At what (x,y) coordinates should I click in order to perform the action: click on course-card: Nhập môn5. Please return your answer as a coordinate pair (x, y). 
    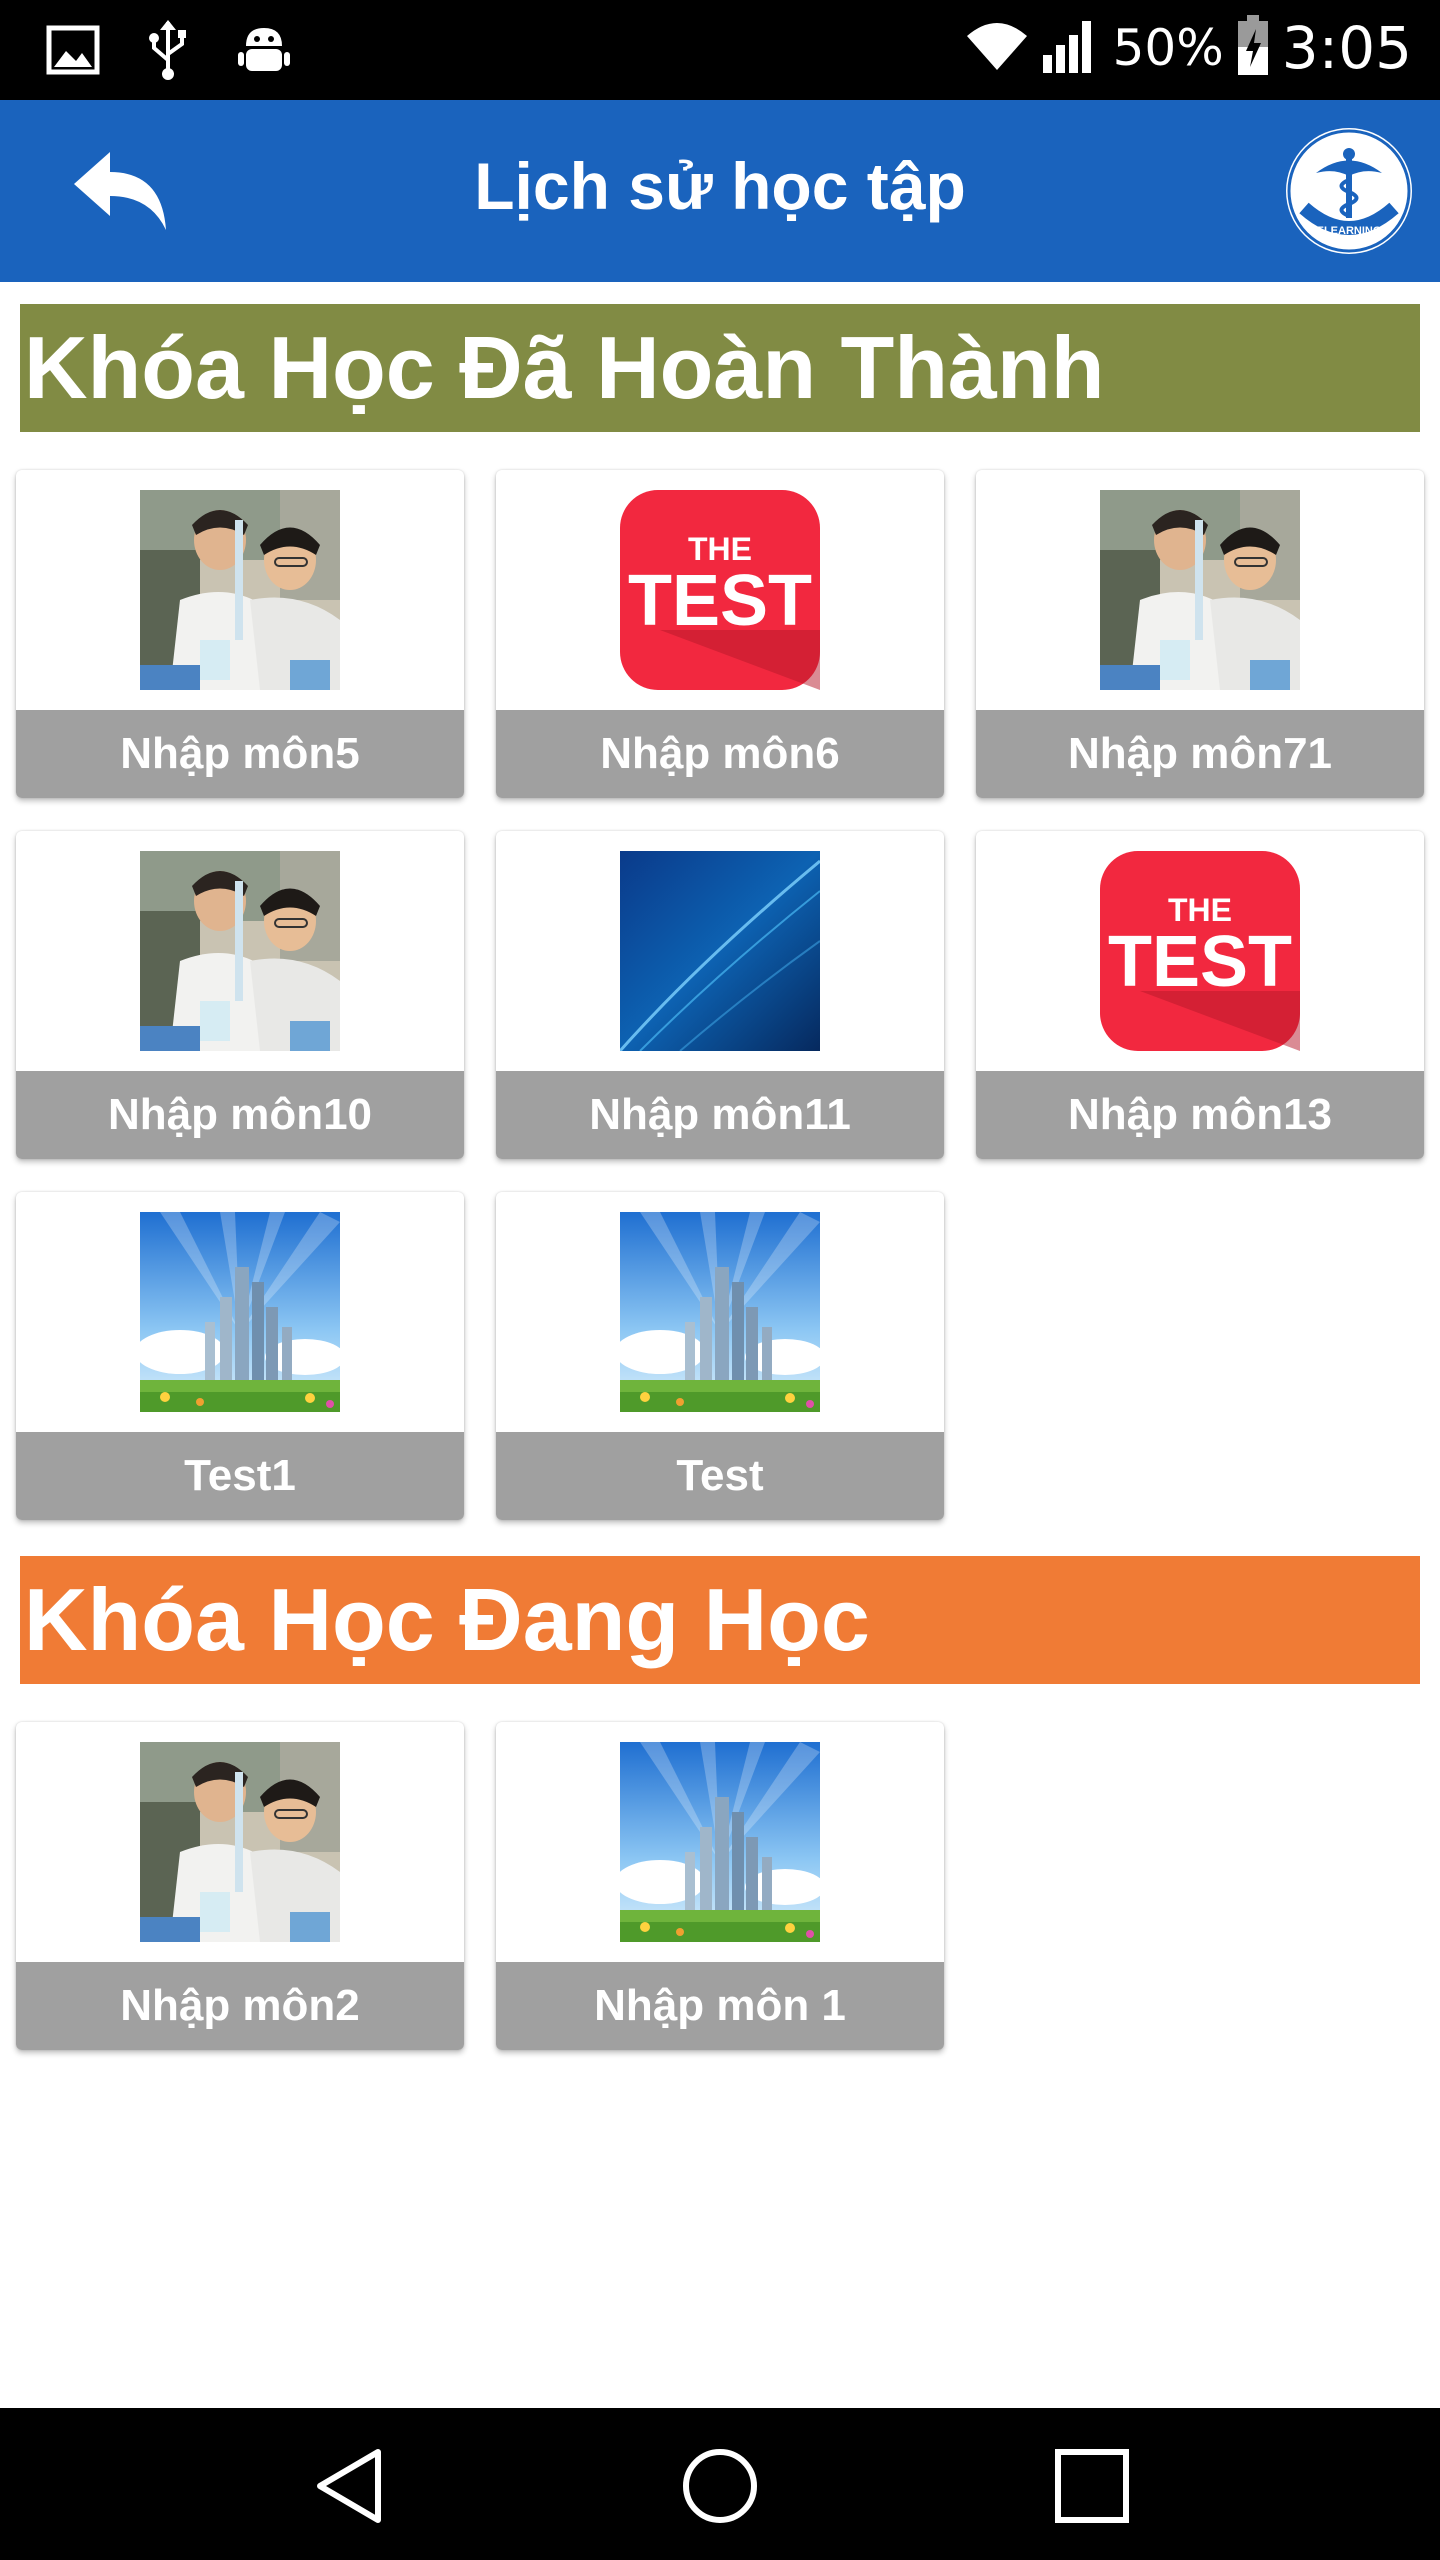
    Looking at the image, I should click on (240, 634).